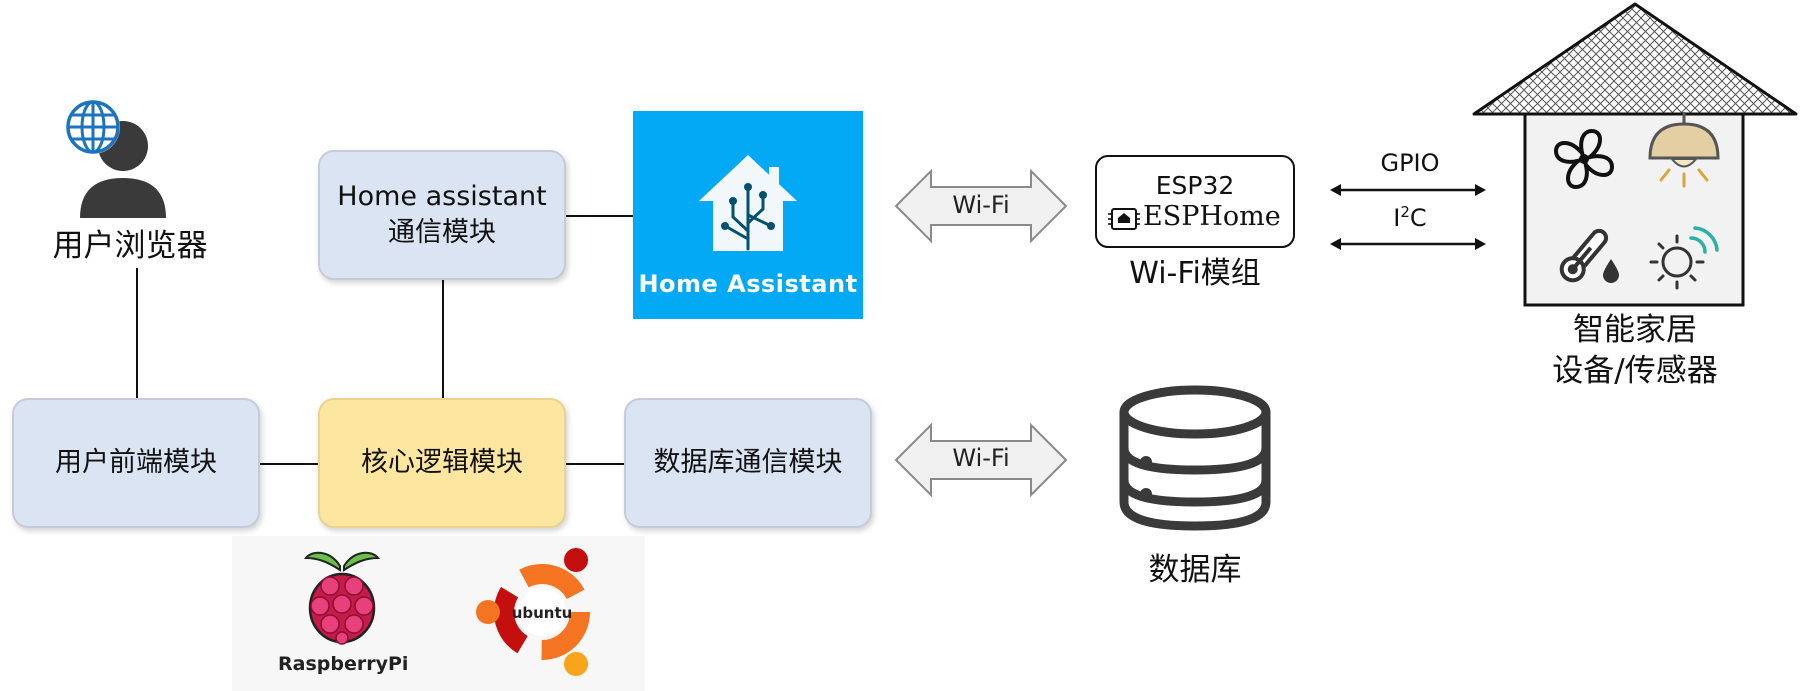 The width and height of the screenshot is (1801, 691). Describe the element at coordinates (115, 161) in the screenshot. I see `user-globe-icon` at that location.